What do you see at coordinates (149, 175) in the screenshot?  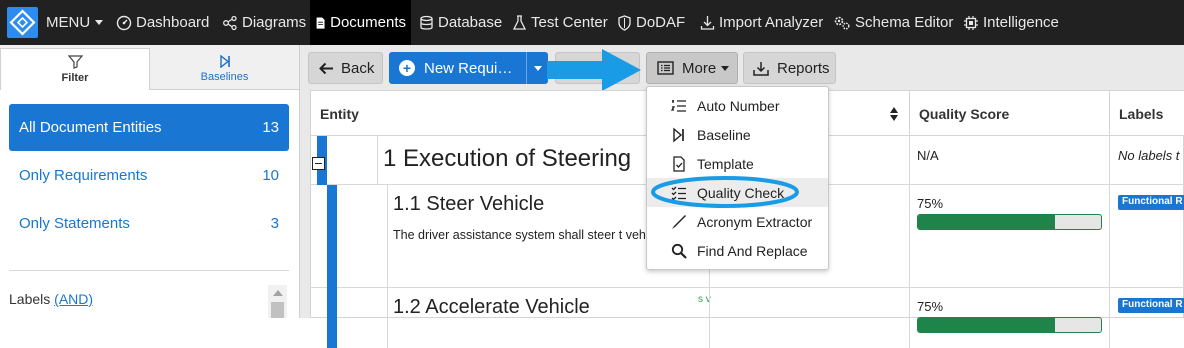 I see `filter-only-requirements: Only Requirements 10` at bounding box center [149, 175].